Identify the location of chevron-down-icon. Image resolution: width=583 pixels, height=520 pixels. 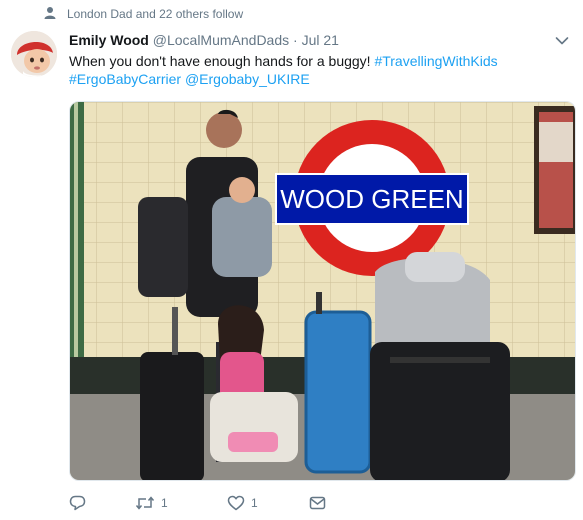
(562, 41).